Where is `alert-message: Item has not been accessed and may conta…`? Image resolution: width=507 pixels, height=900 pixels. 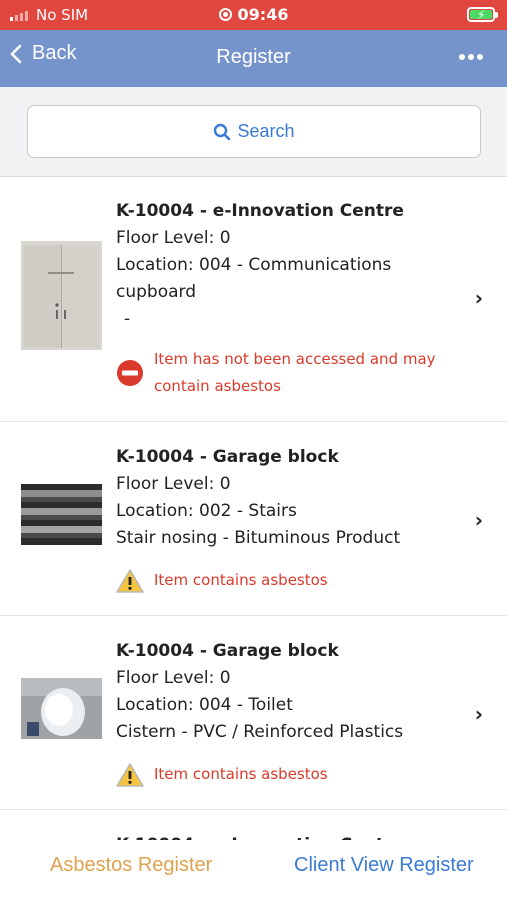
alert-message: Item has not been accessed and may conta… is located at coordinates (295, 372).